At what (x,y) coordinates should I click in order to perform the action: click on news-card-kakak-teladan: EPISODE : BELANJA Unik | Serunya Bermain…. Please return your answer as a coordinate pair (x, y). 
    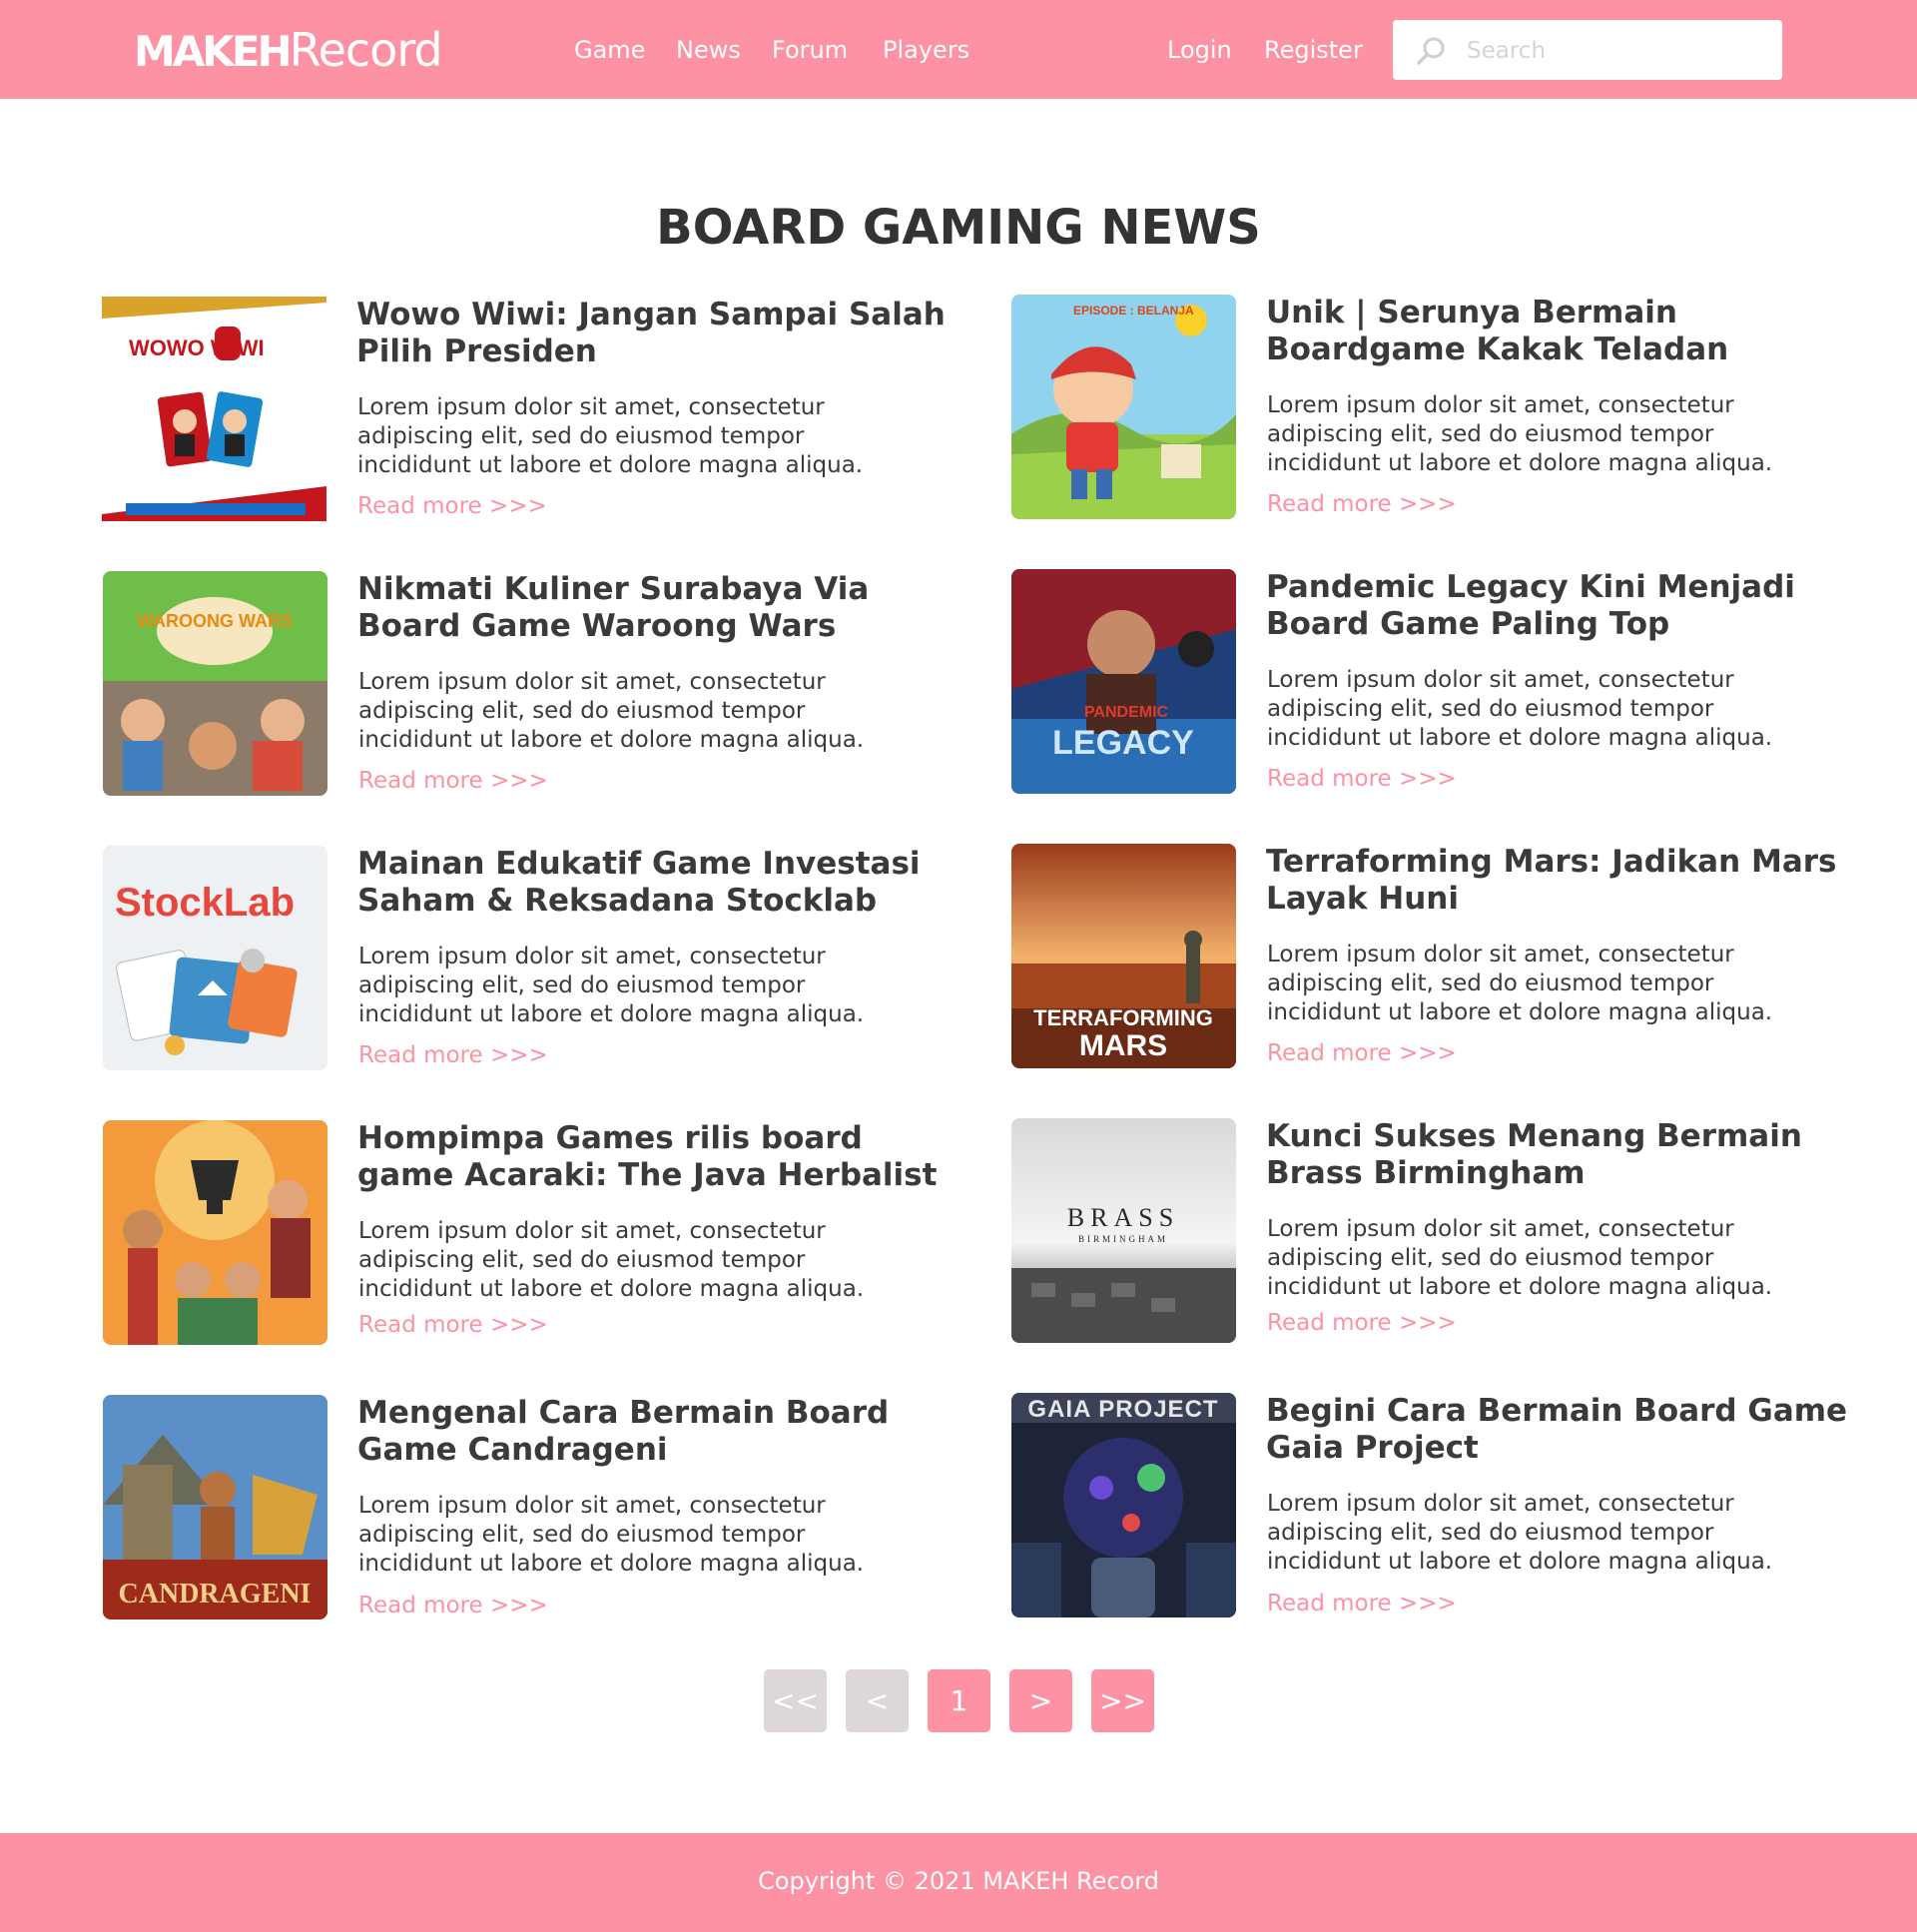
    Looking at the image, I should click on (1440, 409).